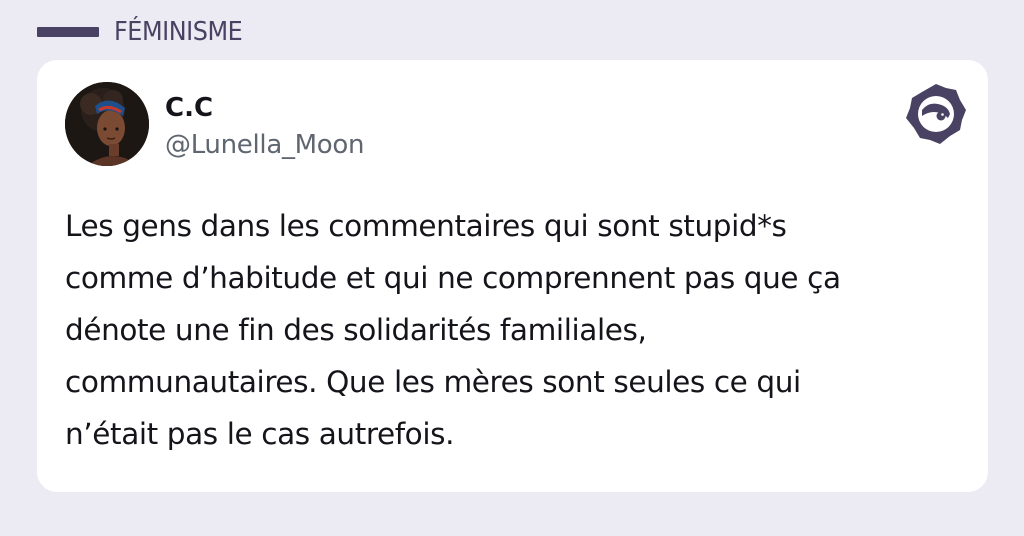  Describe the element at coordinates (936, 114) in the screenshot. I see `brand-logo-icon` at that location.